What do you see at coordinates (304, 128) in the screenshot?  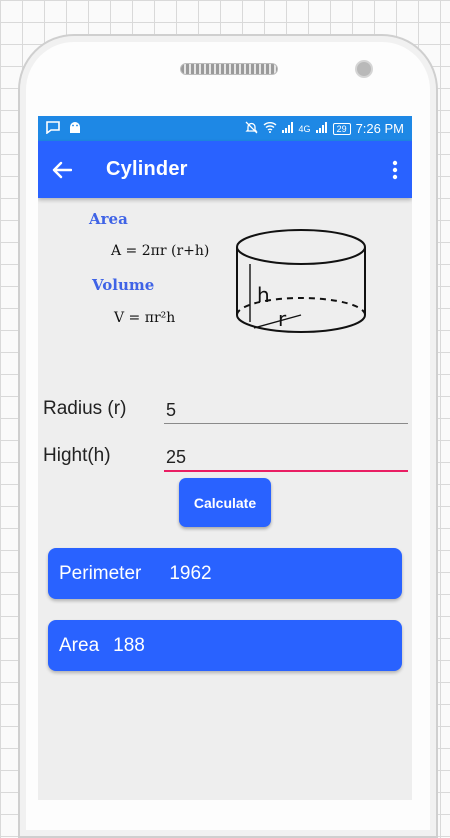 I see `network-type-label: 4G` at bounding box center [304, 128].